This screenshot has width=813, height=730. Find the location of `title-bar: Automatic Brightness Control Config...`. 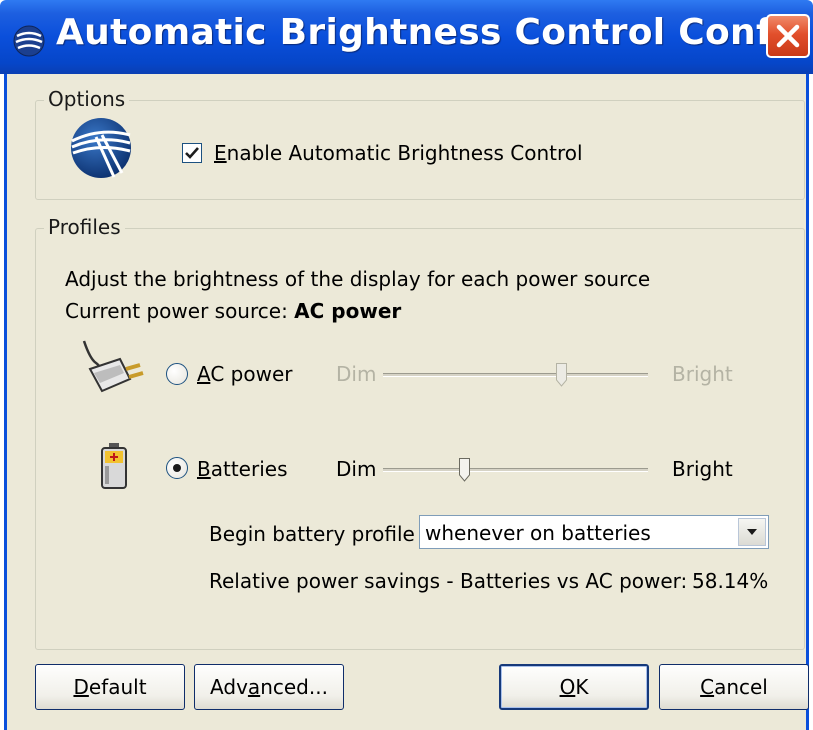

title-bar: Automatic Brightness Control Config... is located at coordinates (406, 37).